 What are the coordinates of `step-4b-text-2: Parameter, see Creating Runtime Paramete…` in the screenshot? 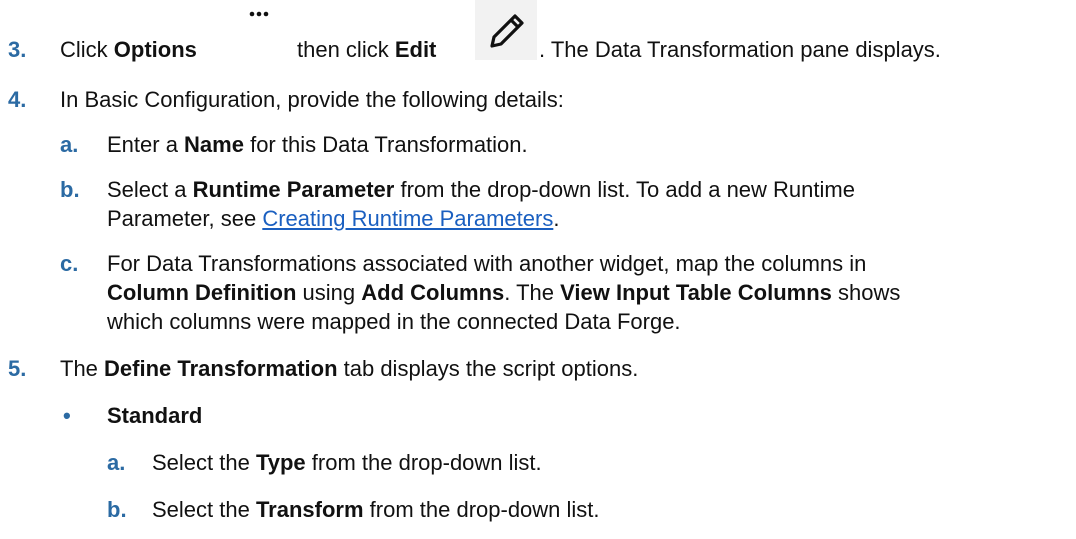 It's located at (333, 218).